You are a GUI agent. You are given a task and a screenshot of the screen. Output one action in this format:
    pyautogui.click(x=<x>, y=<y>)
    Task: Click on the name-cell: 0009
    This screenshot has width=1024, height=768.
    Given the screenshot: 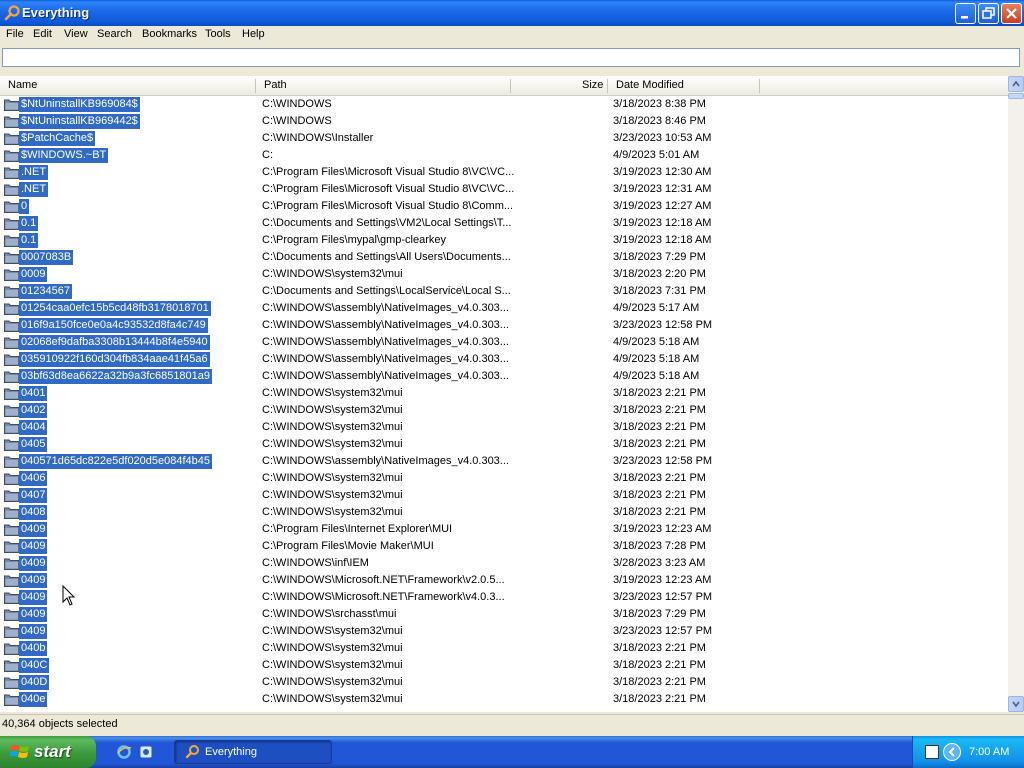 What is the action you would take?
    pyautogui.click(x=33, y=274)
    